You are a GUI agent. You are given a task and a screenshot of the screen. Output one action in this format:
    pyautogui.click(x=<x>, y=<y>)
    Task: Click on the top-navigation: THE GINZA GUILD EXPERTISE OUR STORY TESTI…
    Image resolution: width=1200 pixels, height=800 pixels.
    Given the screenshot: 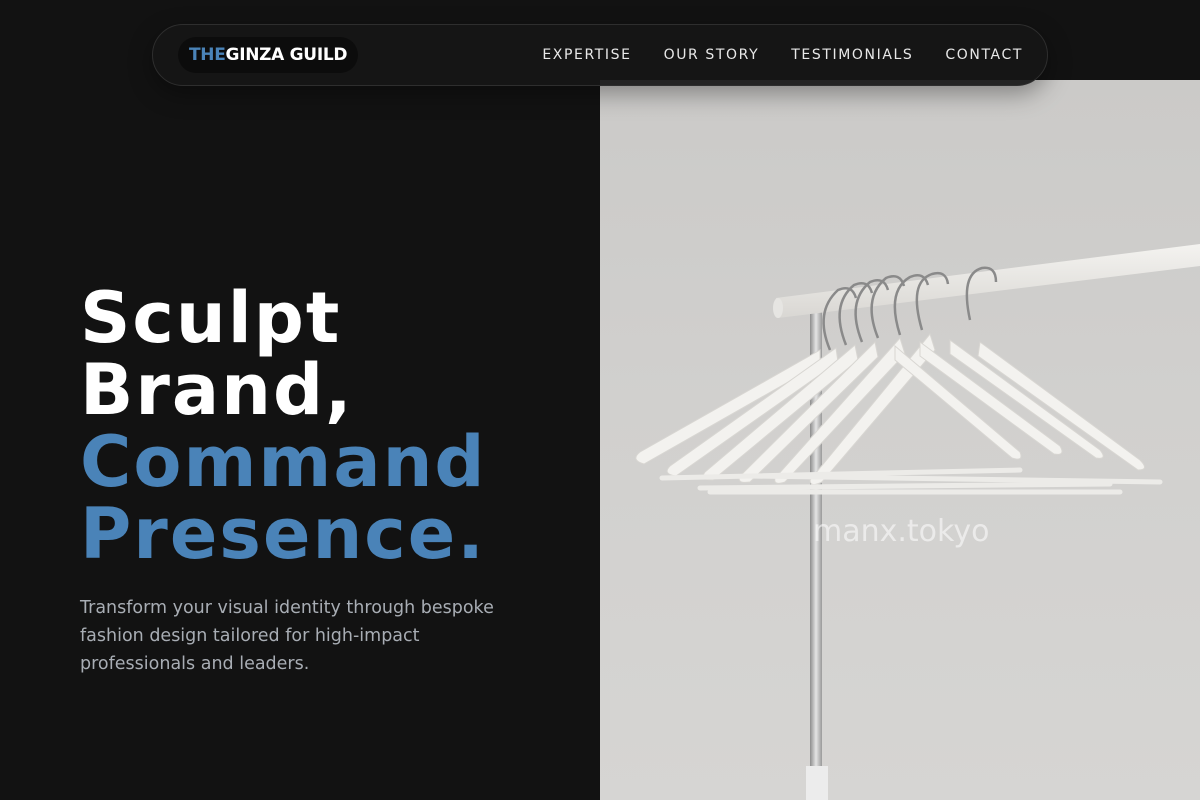 What is the action you would take?
    pyautogui.click(x=600, y=55)
    